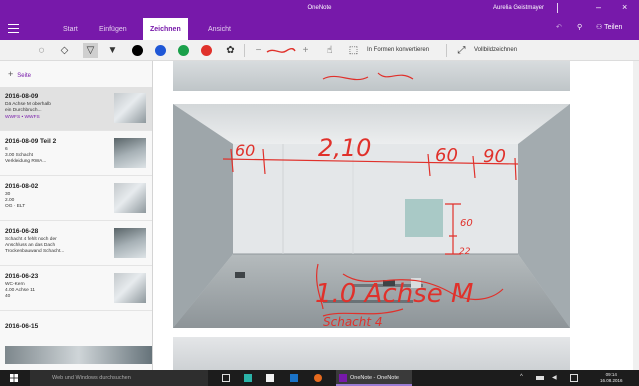 The image size is (639, 386). Describe the element at coordinates (598, 7) in the screenshot. I see `minimize-icon: –` at that location.